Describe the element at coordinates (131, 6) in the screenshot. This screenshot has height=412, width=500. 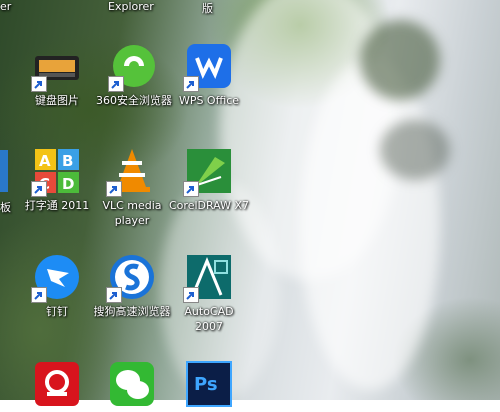
I see `partial-label: Explorer` at that location.